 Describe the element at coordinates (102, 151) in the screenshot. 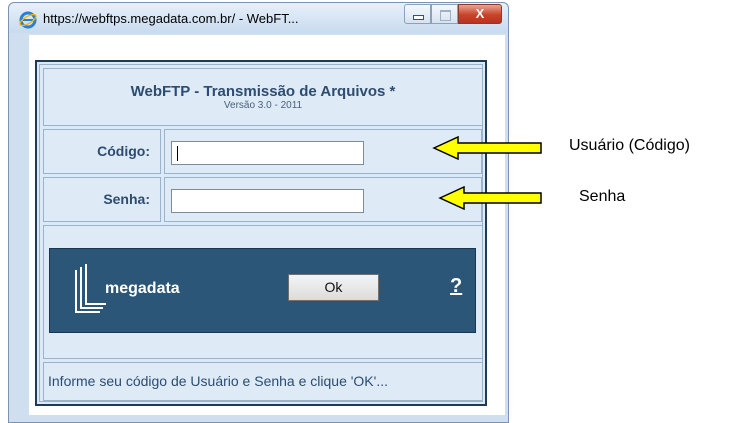

I see `code-label: Código:` at that location.